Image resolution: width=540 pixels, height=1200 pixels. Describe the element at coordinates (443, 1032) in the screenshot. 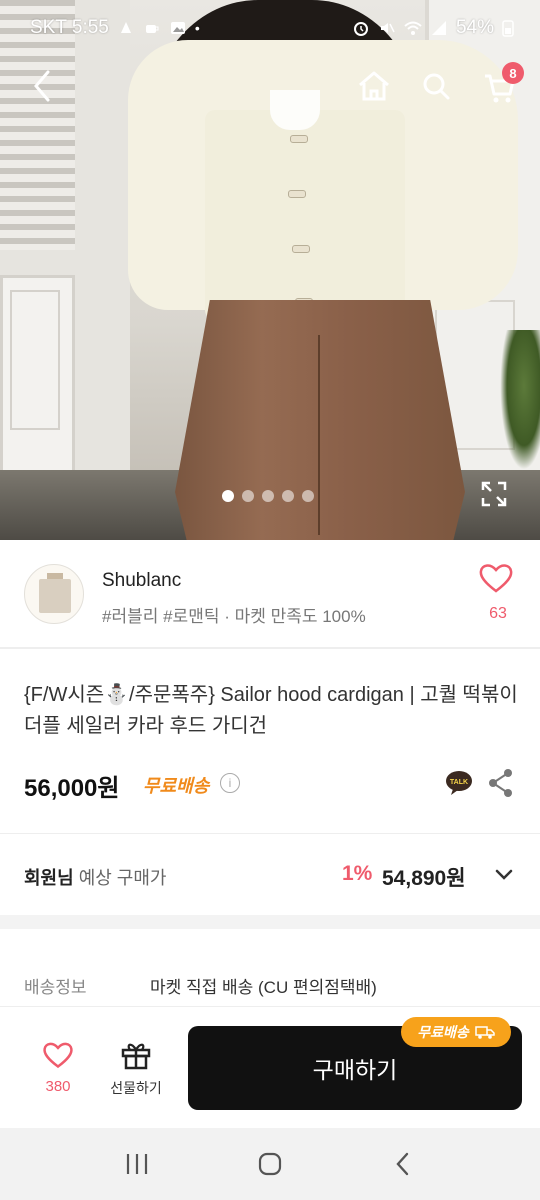

I see `free-shipping-pill-label: 무료배송` at that location.